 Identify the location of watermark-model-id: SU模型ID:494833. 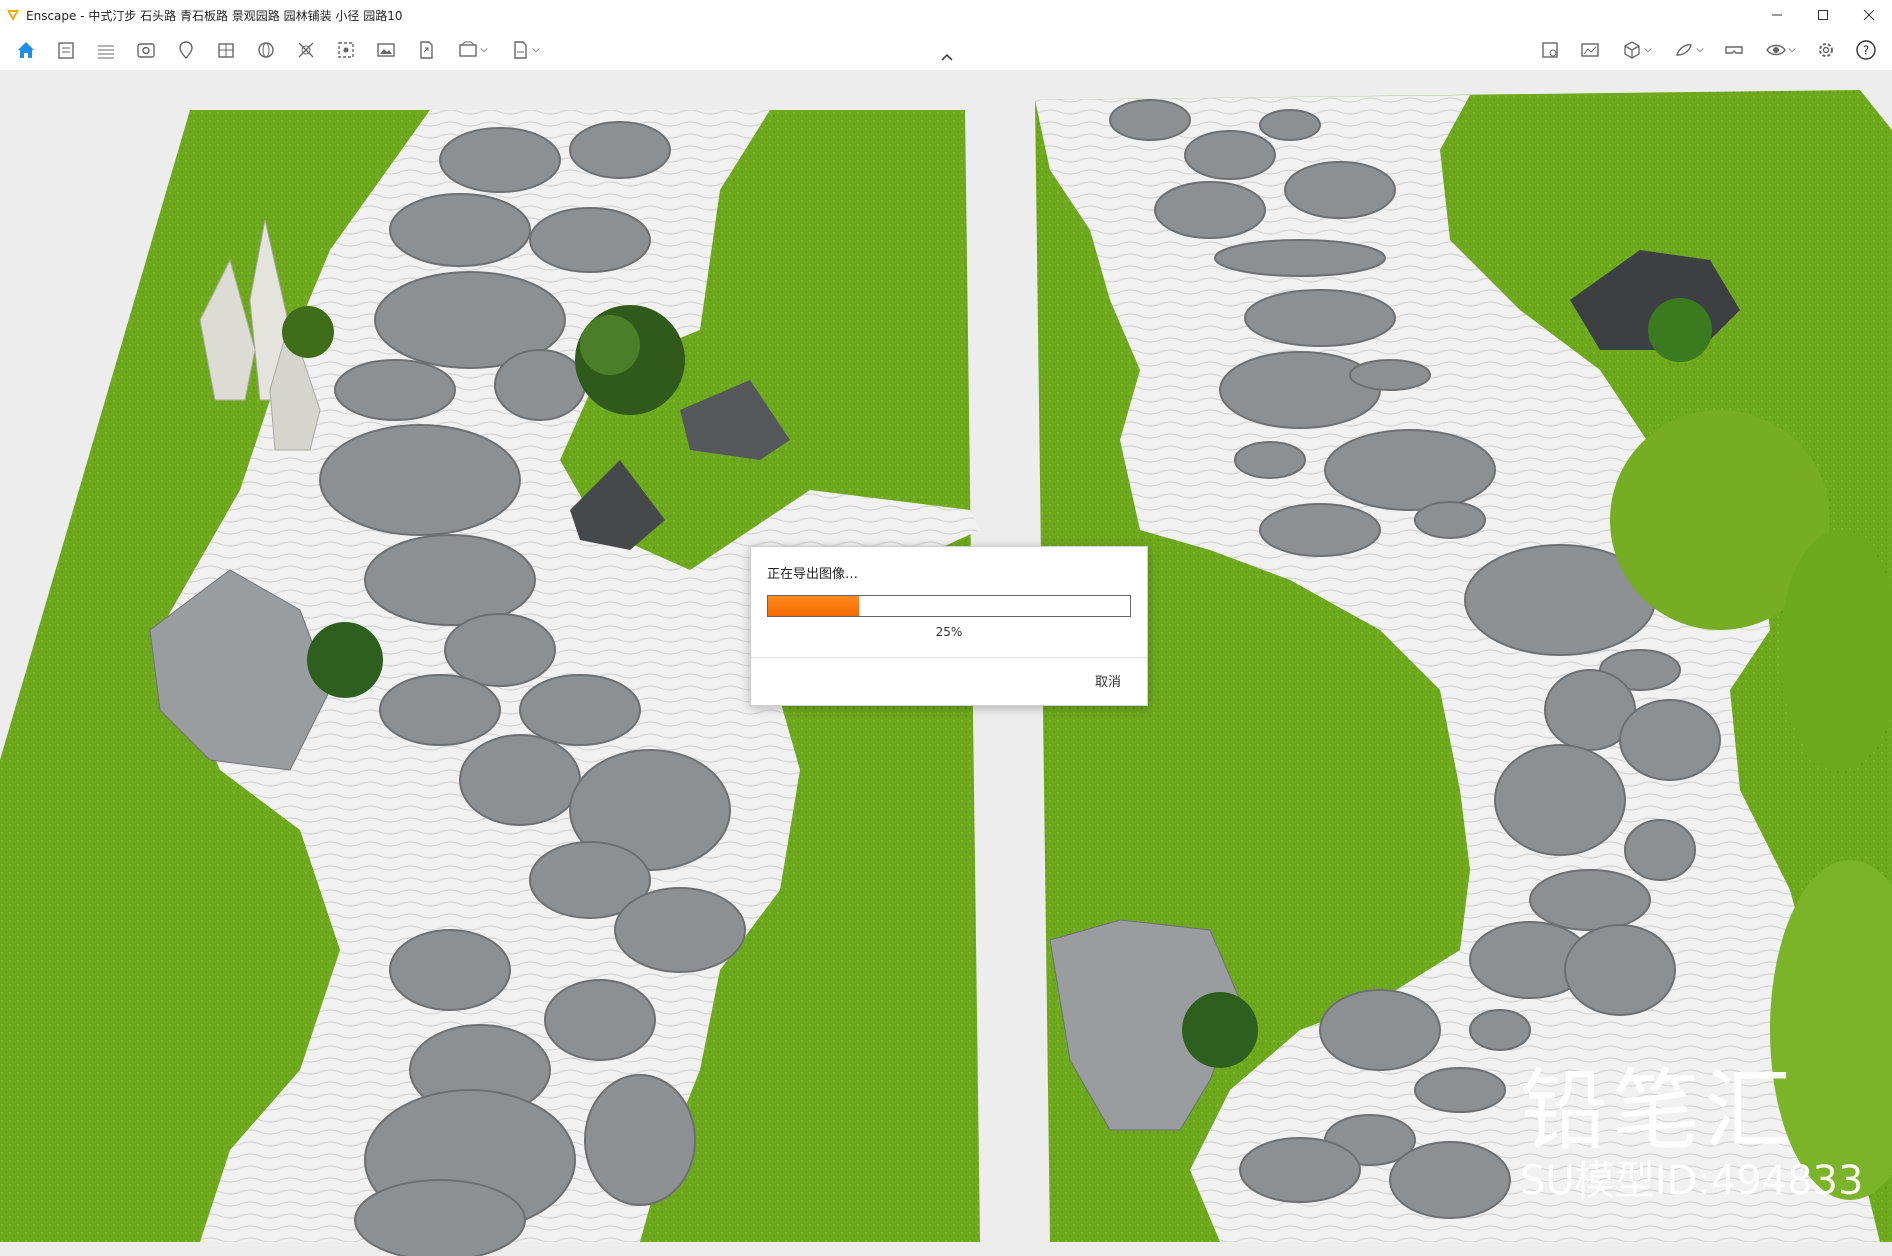
(1692, 1181).